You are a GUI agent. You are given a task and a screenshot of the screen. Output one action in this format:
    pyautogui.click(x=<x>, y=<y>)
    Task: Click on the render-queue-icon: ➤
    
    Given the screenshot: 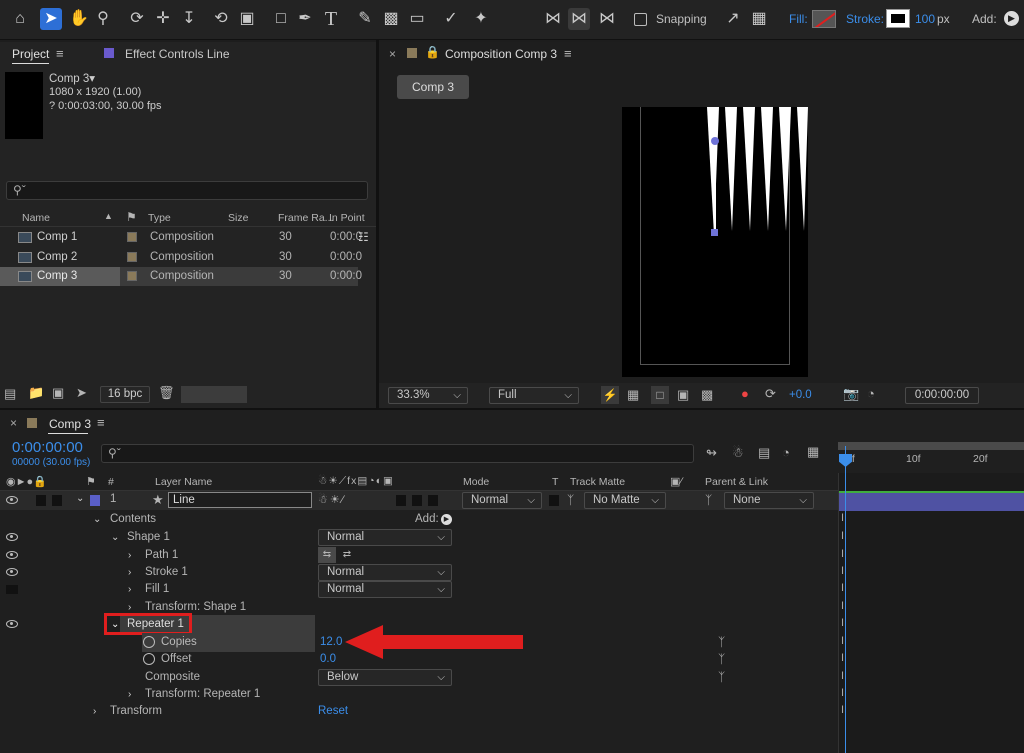 What is the action you would take?
    pyautogui.click(x=81, y=393)
    